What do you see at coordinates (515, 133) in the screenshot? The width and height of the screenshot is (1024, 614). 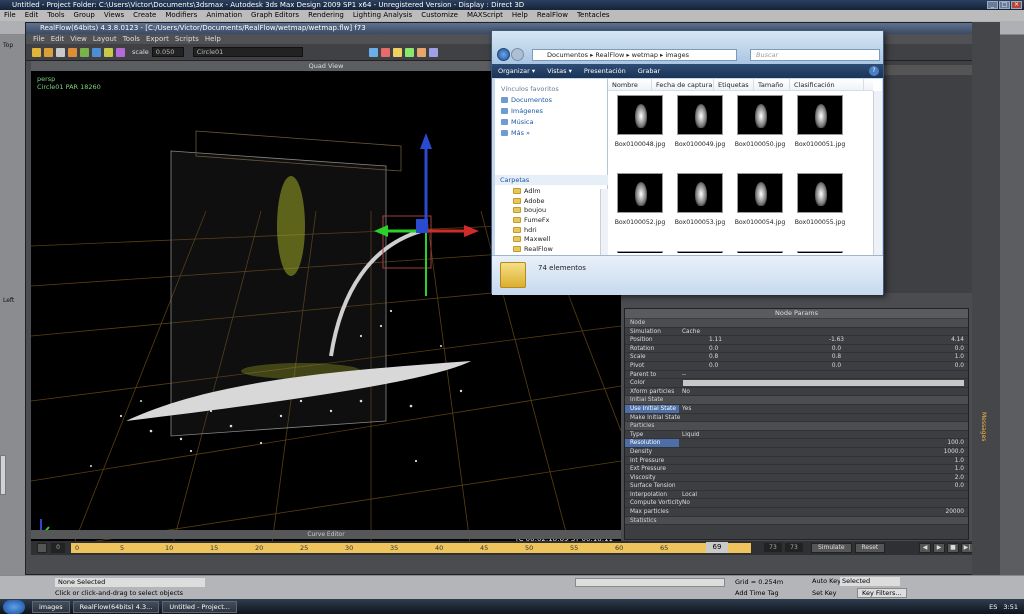 I see `favorite-link: Más »` at bounding box center [515, 133].